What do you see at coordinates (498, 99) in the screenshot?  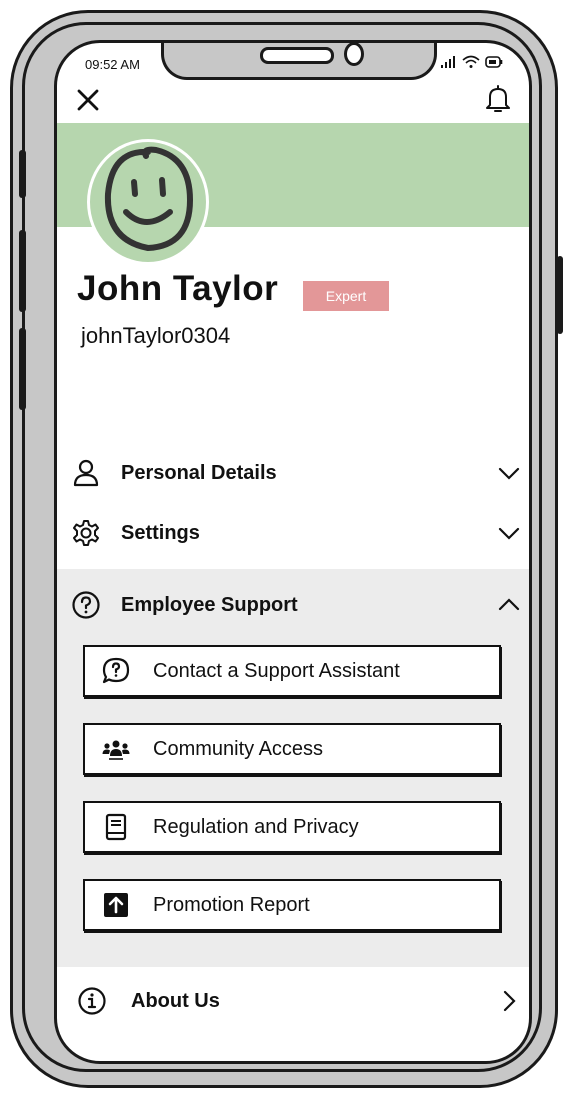 I see `bell-icon` at bounding box center [498, 99].